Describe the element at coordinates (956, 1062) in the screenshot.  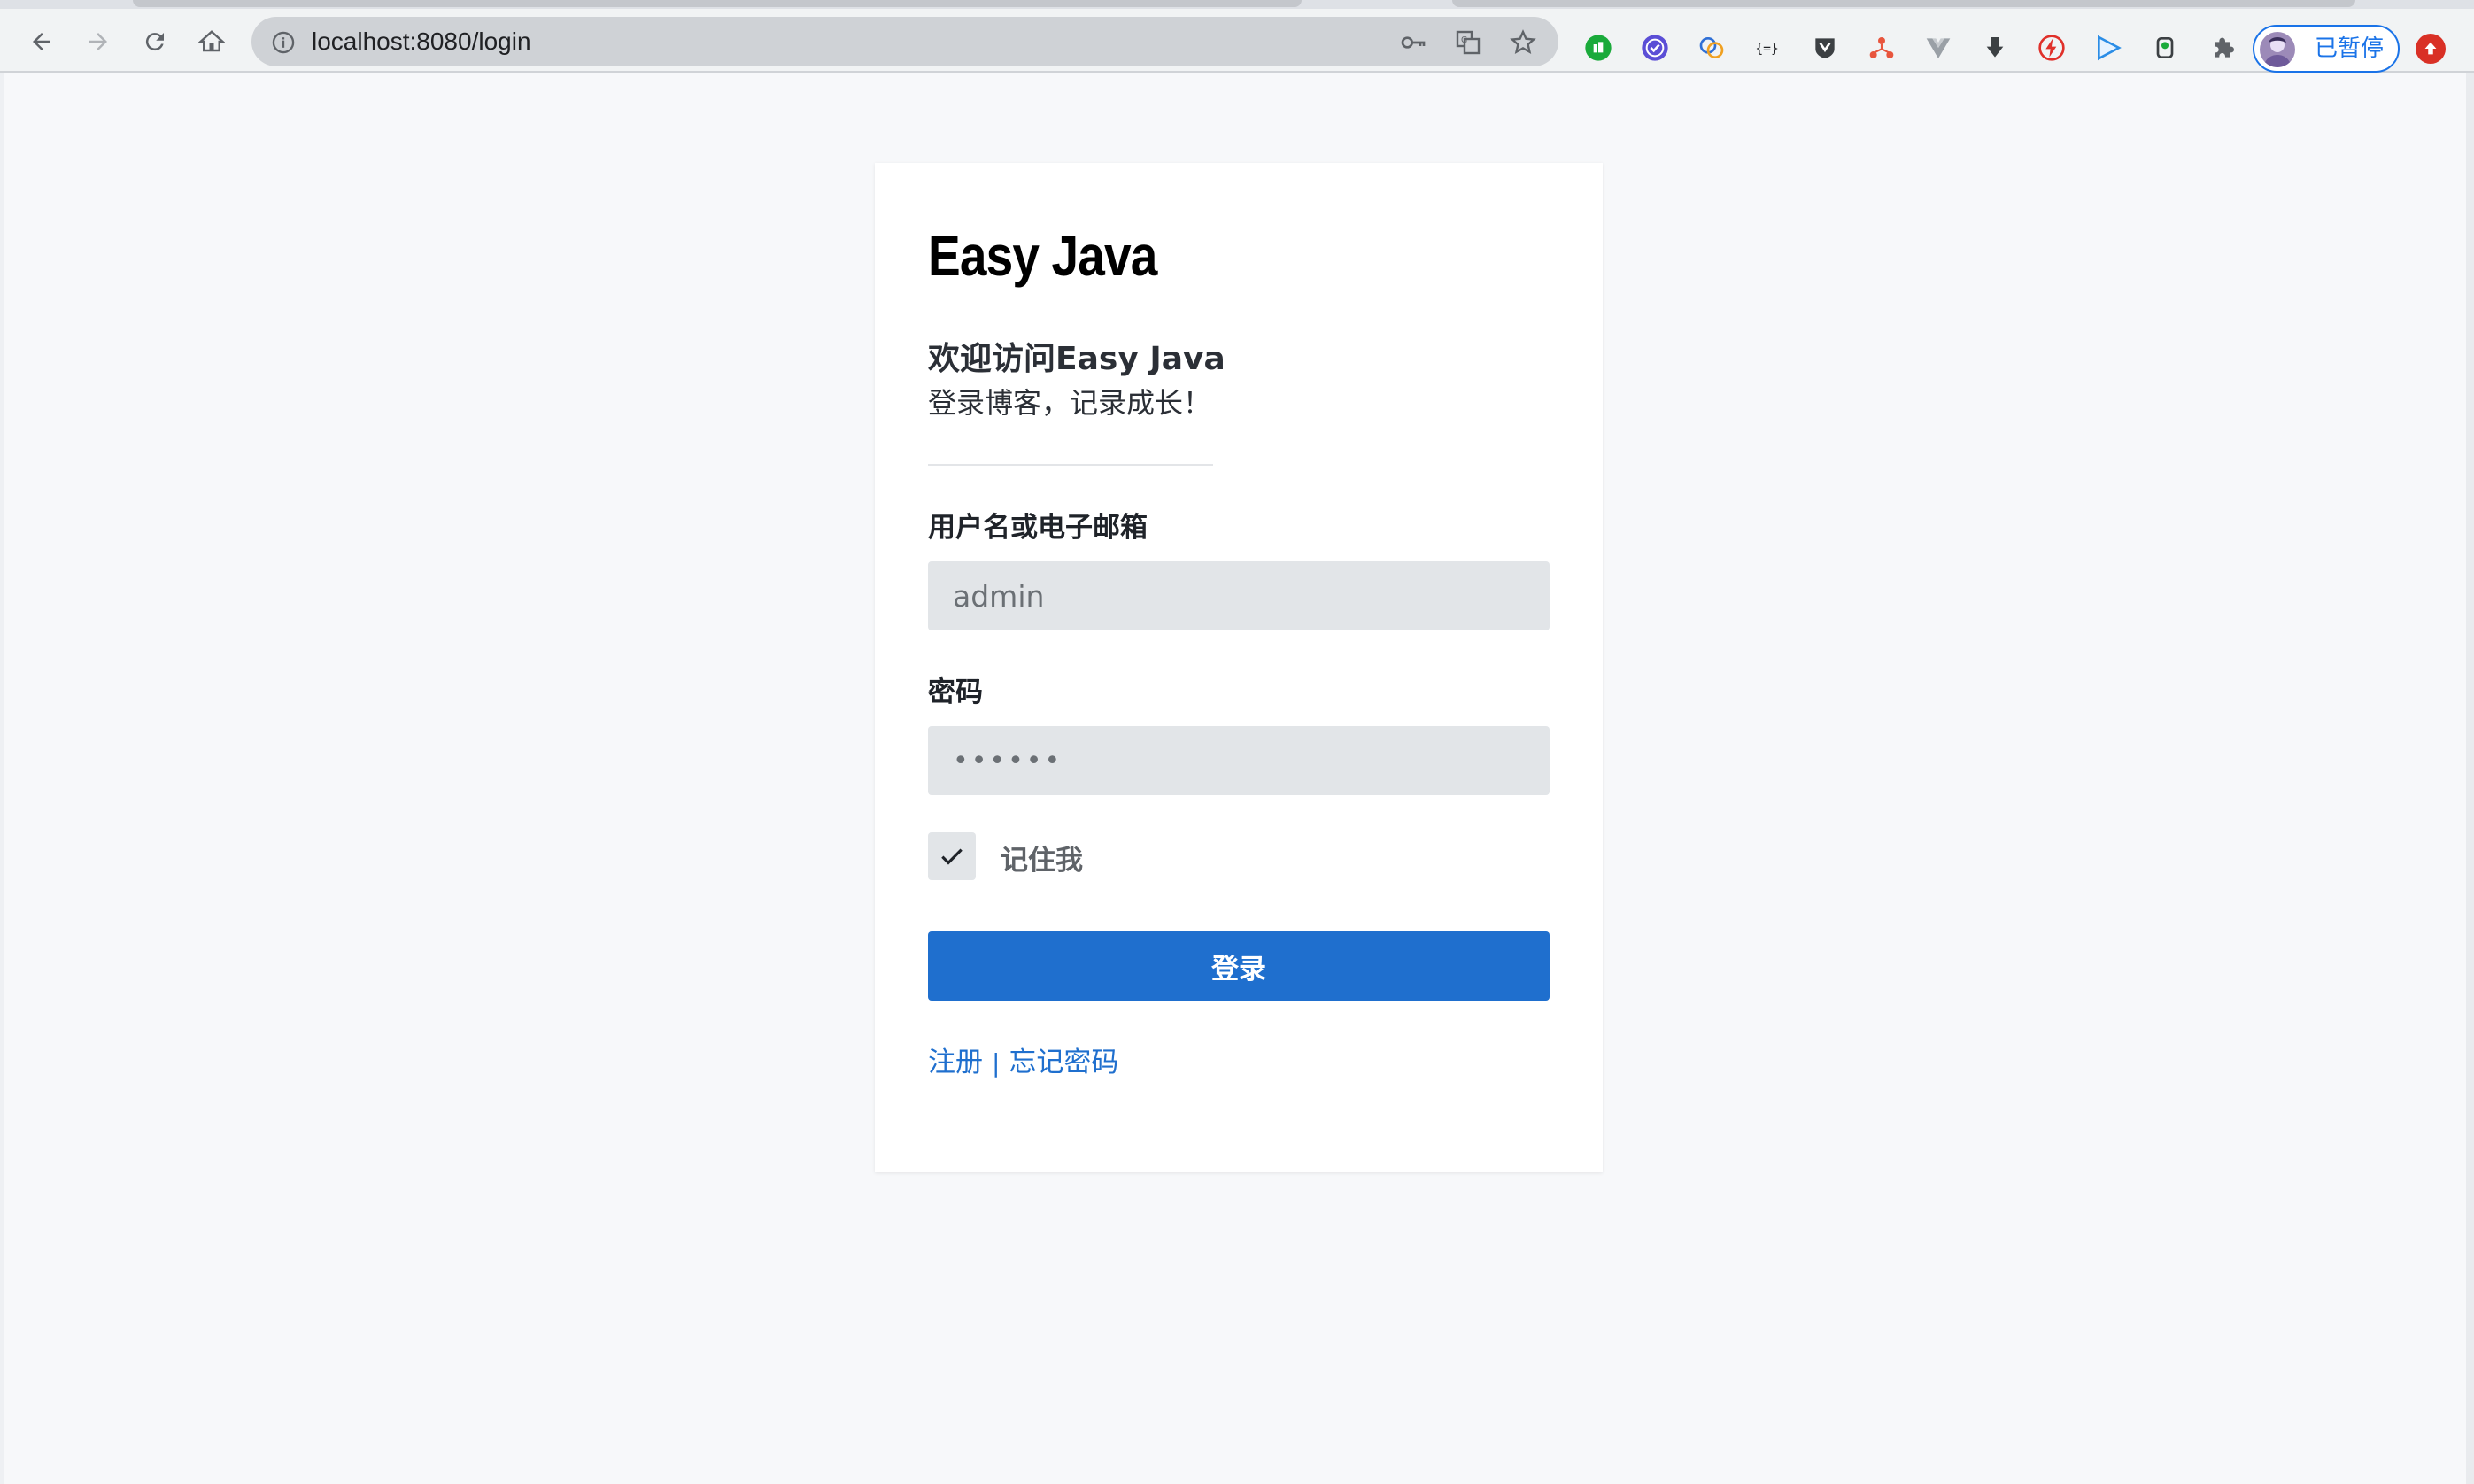
I see `register-link: 注册` at that location.